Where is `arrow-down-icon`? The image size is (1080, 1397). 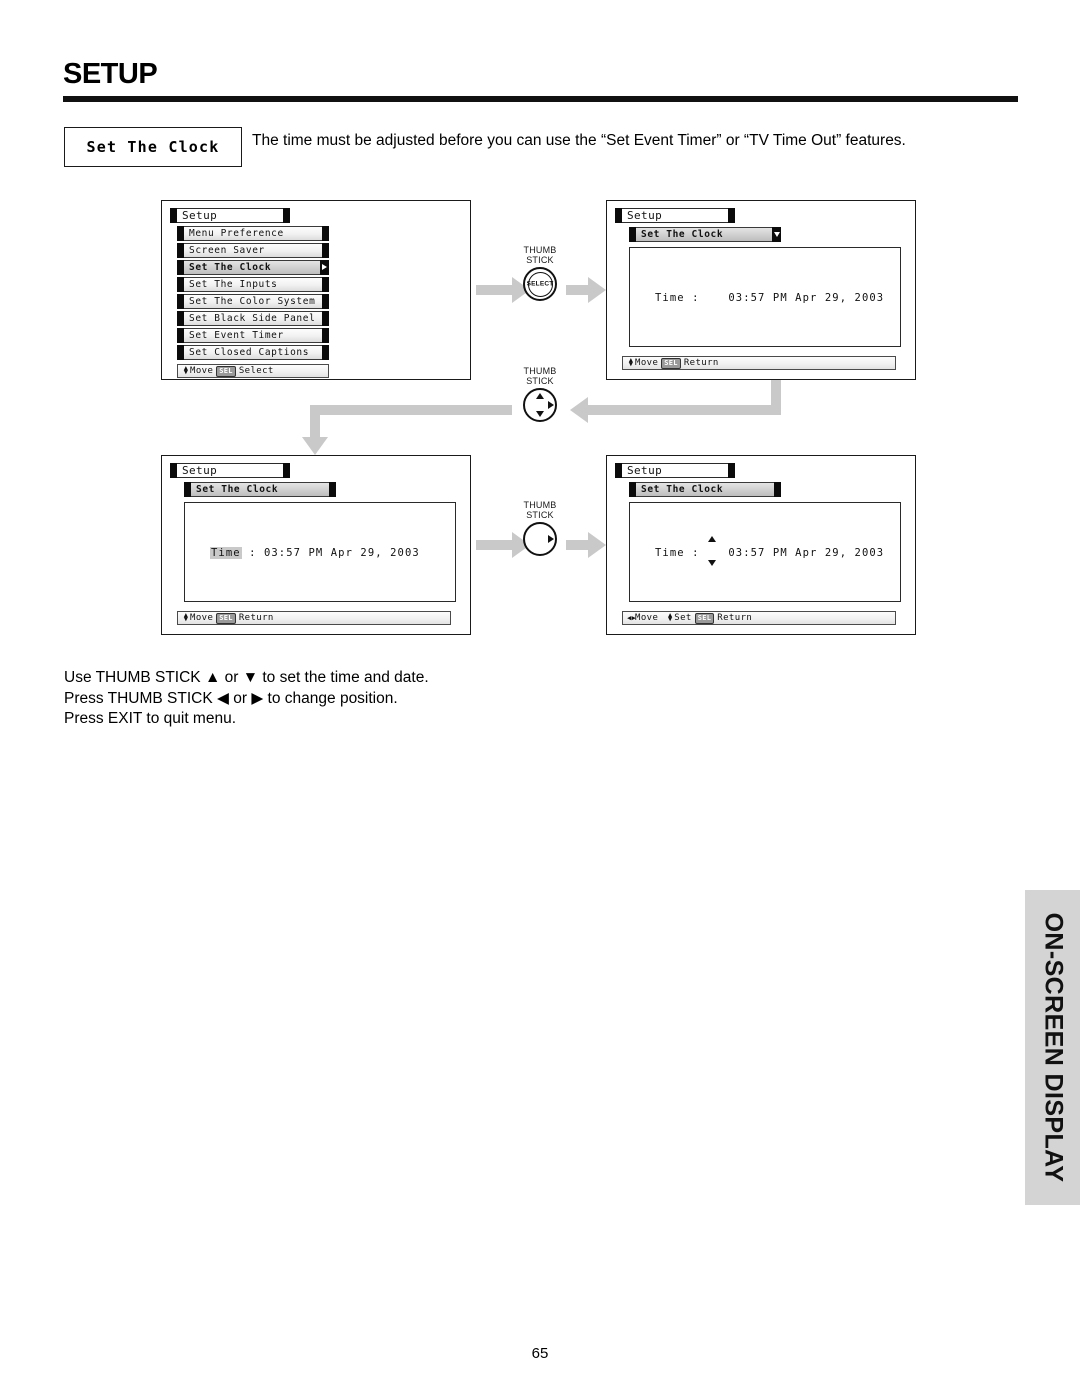
arrow-down-icon is located at coordinates (540, 414).